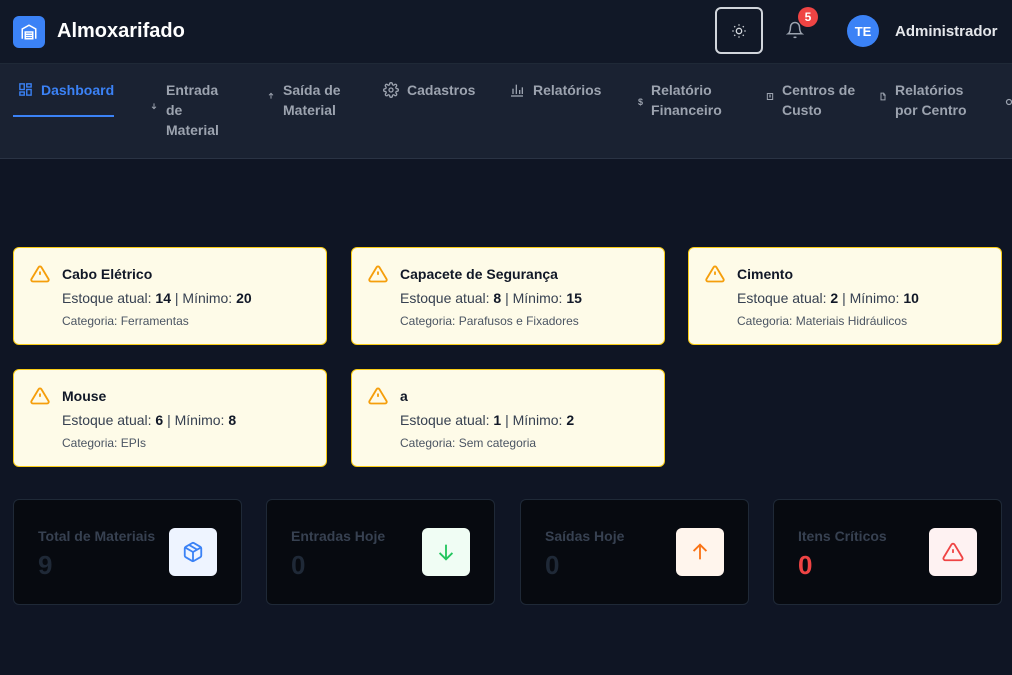  I want to click on category-value: Sem categoria, so click(497, 443).